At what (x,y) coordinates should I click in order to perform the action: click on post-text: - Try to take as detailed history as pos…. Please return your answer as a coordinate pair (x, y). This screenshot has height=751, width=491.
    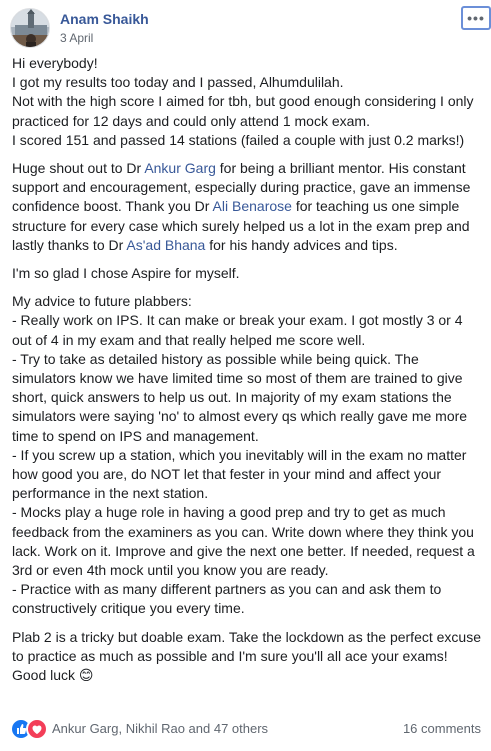
    Looking at the image, I should click on (240, 397).